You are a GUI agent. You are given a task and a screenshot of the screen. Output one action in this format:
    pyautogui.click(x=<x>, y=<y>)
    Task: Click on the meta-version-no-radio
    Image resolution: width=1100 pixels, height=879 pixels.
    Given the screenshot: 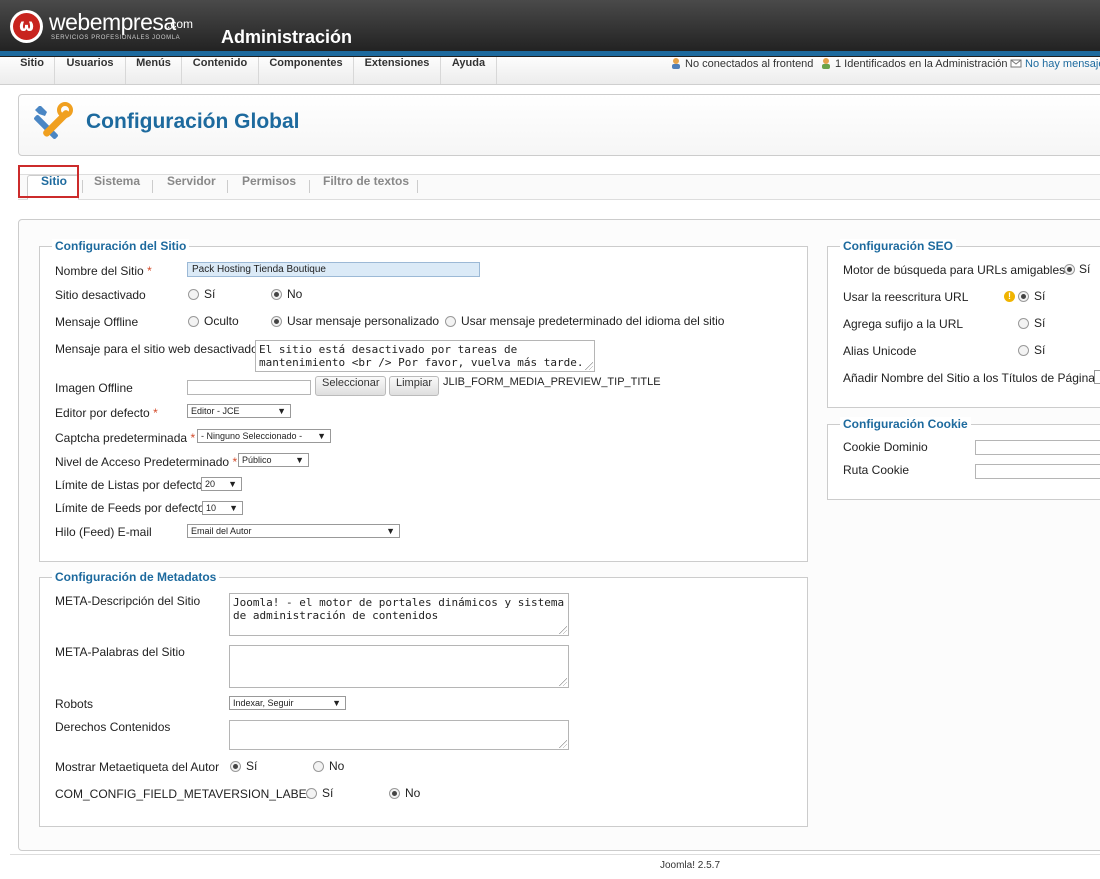 What is the action you would take?
    pyautogui.click(x=394, y=793)
    